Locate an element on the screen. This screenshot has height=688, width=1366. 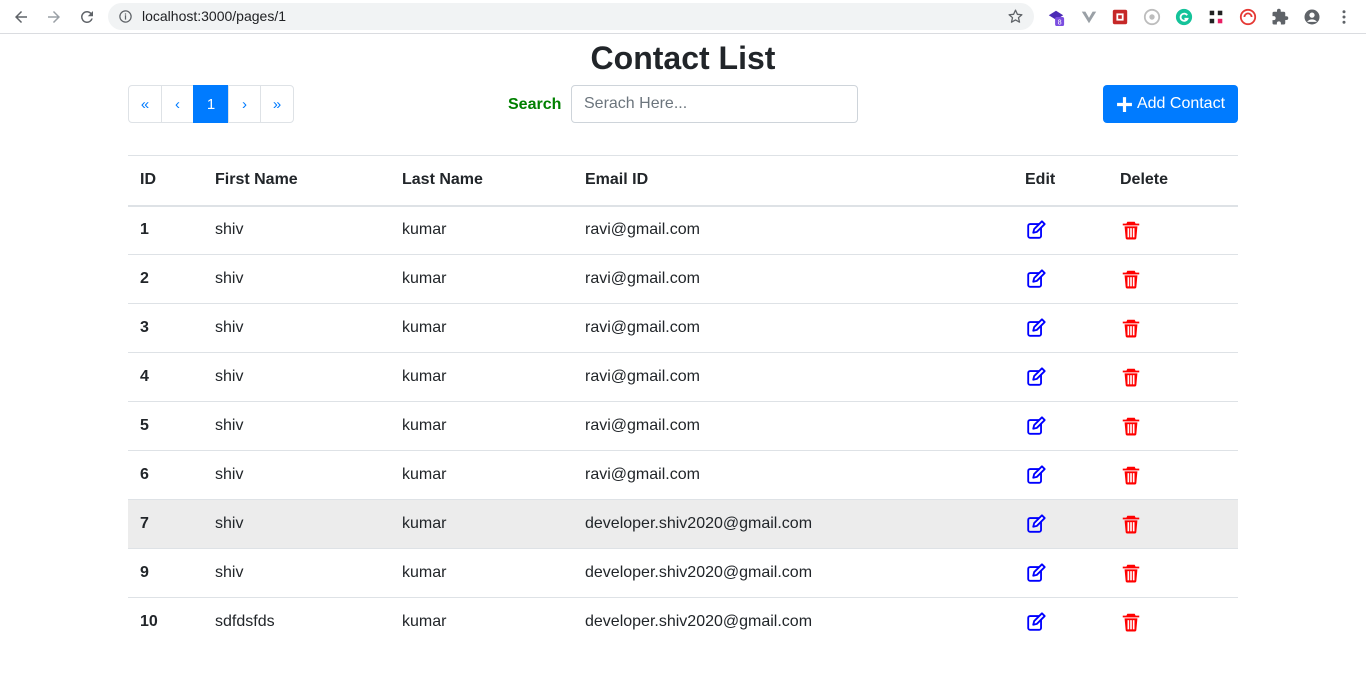
table-row: 7 shiv kumar developer.shiv2020@gmail.com is located at coordinates (683, 524).